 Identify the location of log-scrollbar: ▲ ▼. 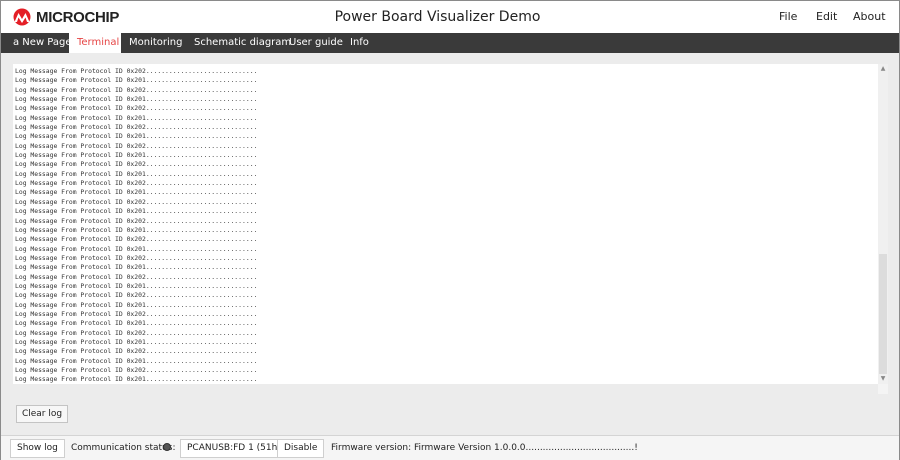
(883, 224).